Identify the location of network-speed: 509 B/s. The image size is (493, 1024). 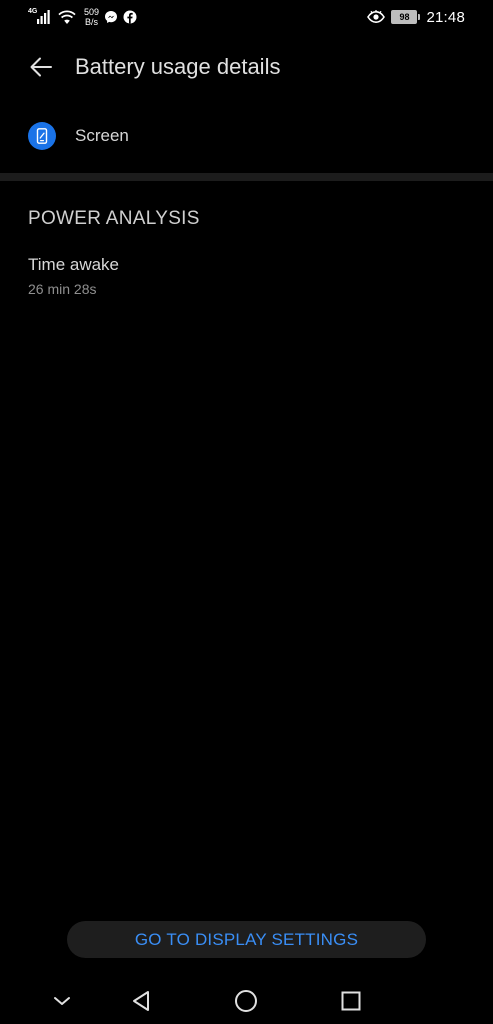
(91, 17).